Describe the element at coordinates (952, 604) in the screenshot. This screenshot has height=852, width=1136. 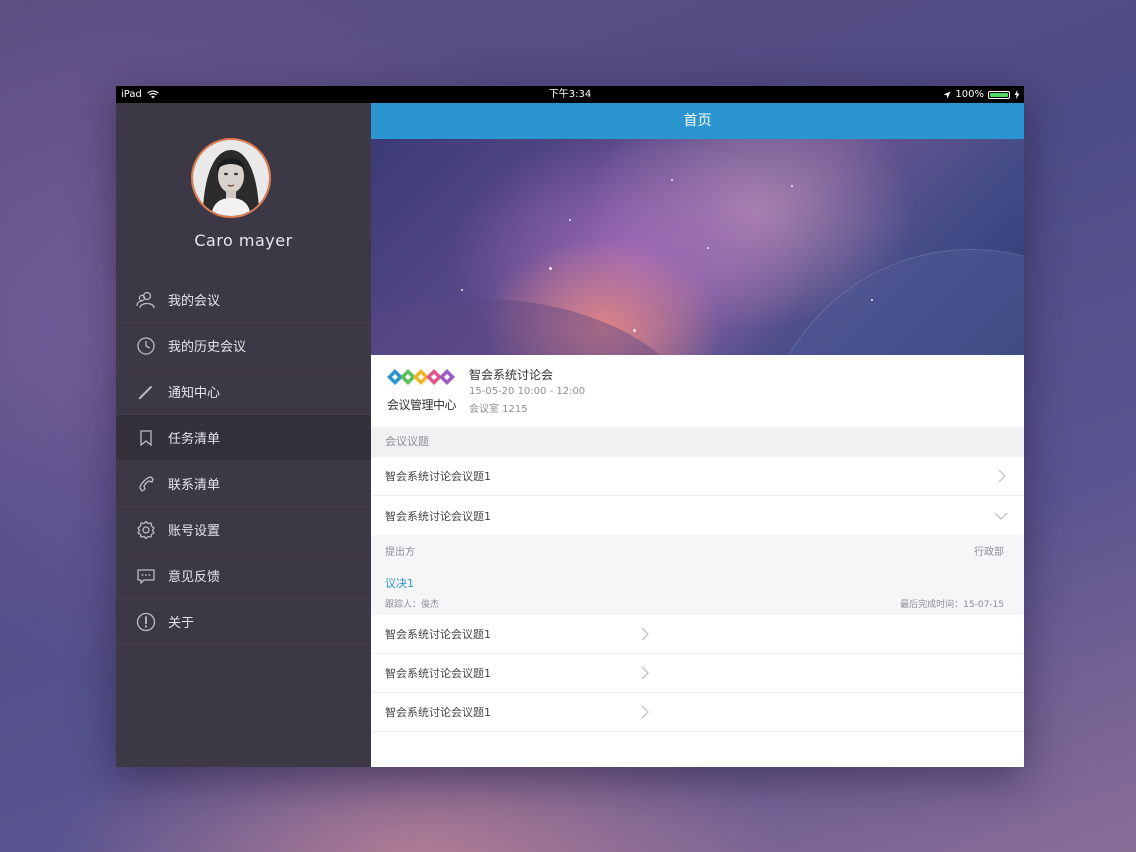
I see `deadline: 最后完成时间：15-07-15` at that location.